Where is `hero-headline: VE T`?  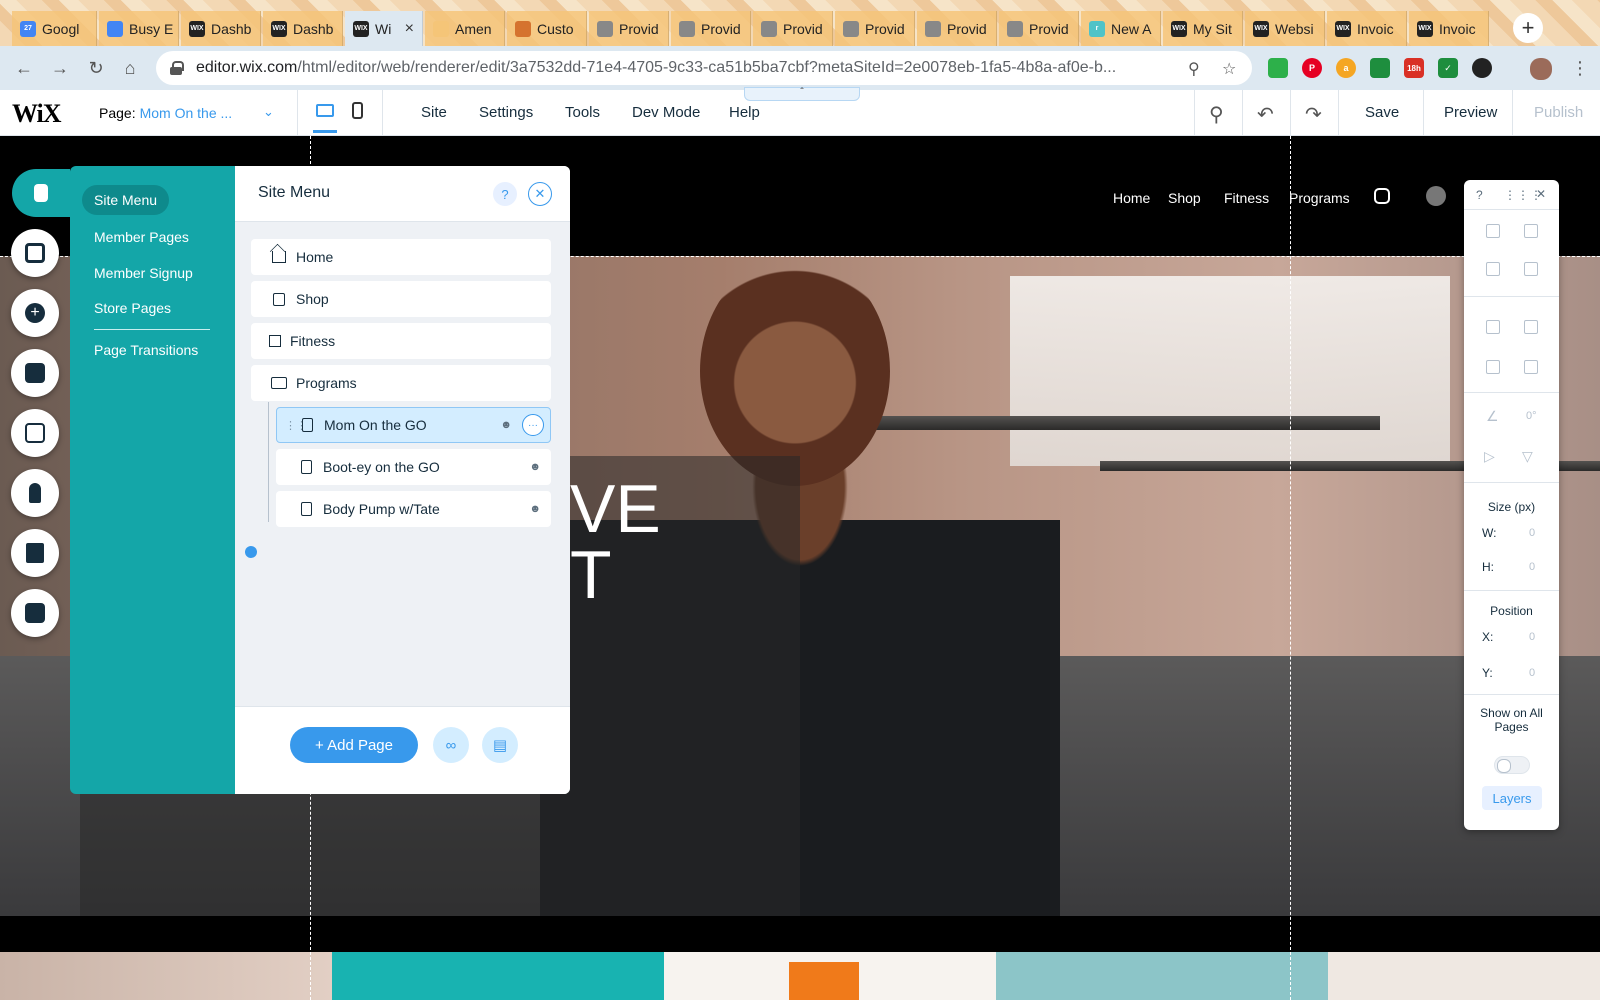
hero-headline: VE T is located at coordinates (615, 542).